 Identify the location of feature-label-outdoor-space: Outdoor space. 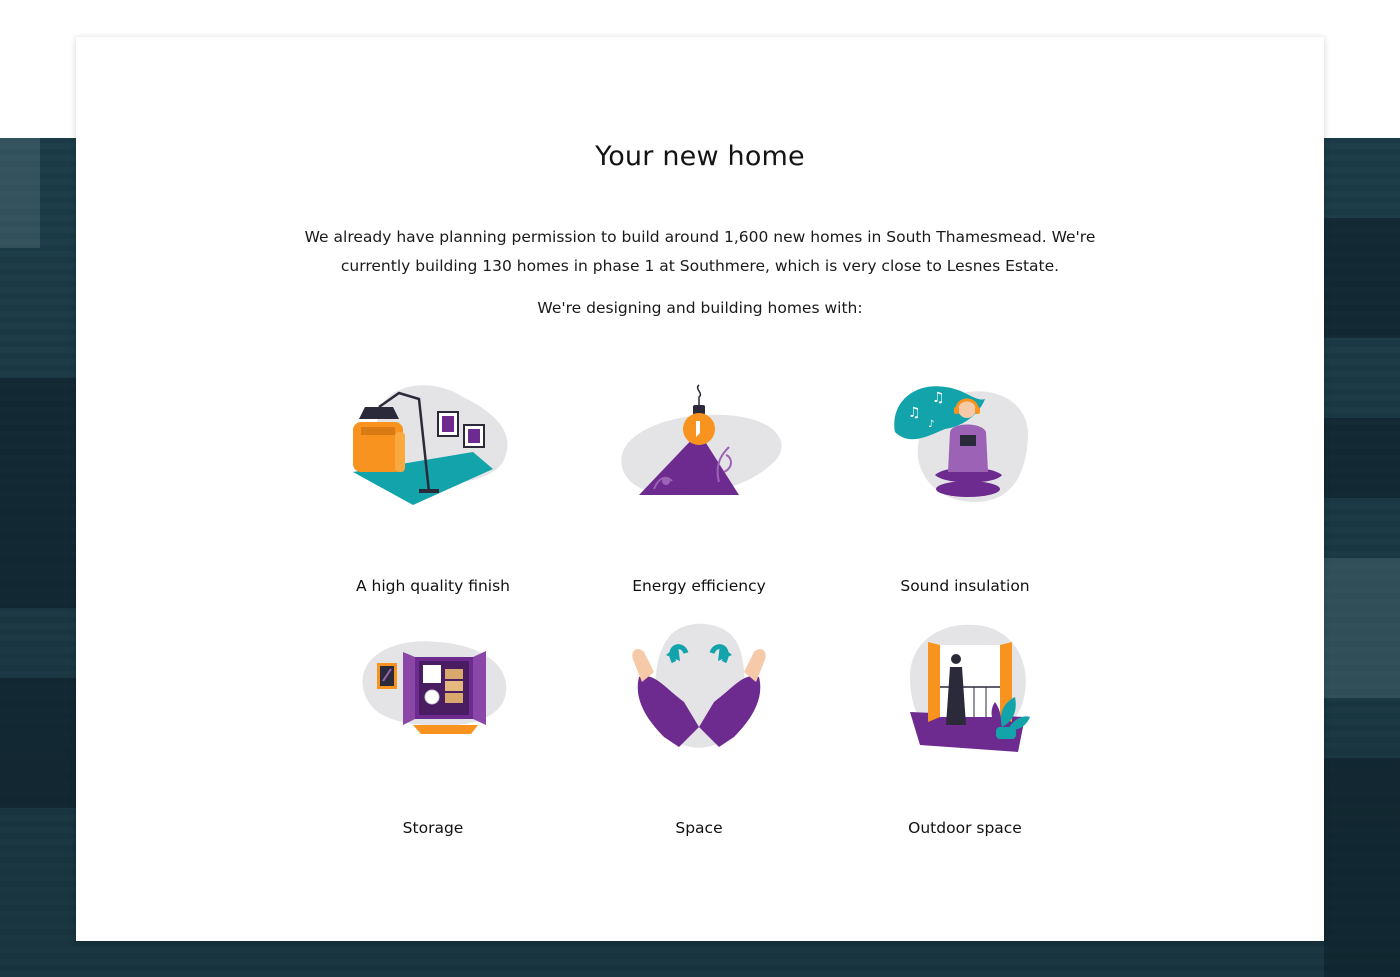
(965, 828).